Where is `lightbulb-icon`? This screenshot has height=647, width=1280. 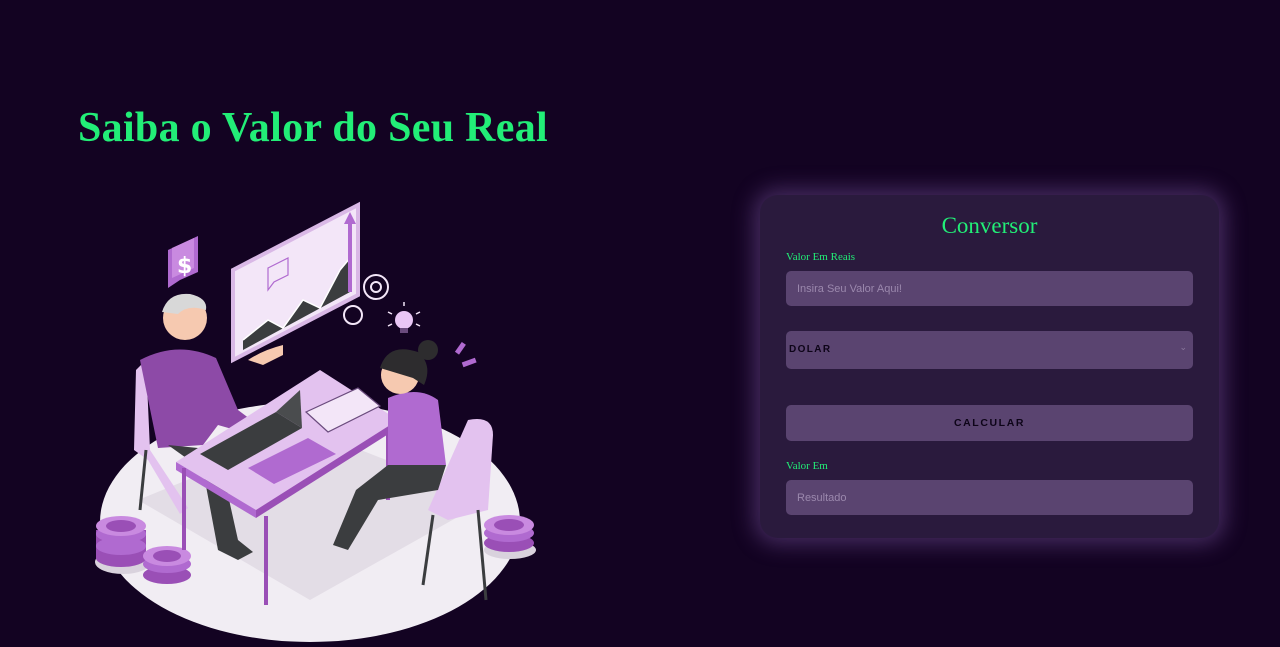 lightbulb-icon is located at coordinates (404, 317).